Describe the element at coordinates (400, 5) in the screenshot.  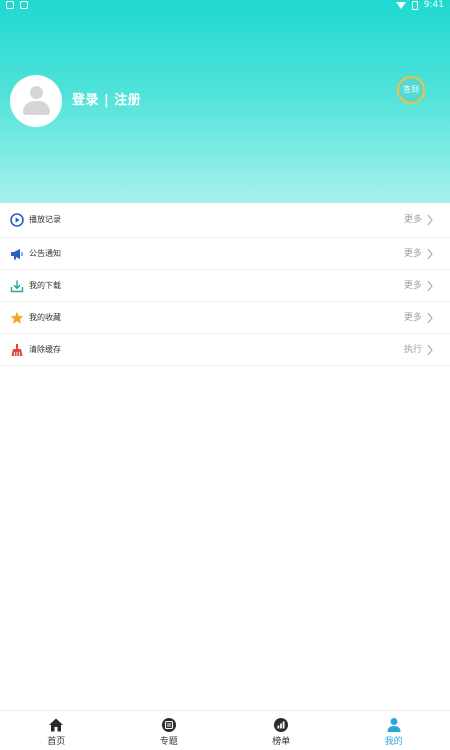
I see `wifi-icon` at that location.